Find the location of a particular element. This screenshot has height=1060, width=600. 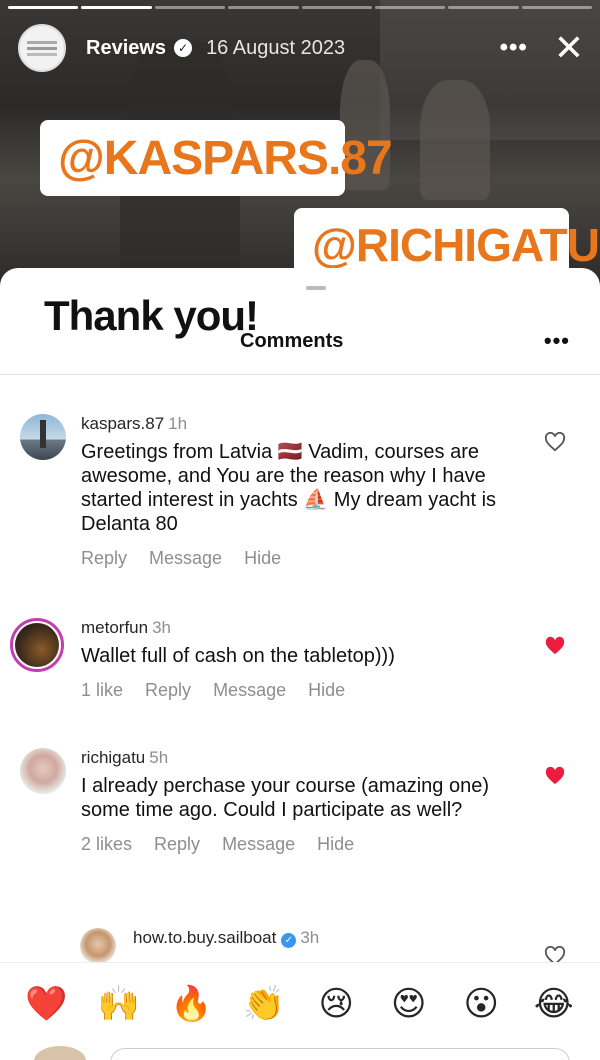

story-text-overlay: Thank you! is located at coordinates (151, 315).